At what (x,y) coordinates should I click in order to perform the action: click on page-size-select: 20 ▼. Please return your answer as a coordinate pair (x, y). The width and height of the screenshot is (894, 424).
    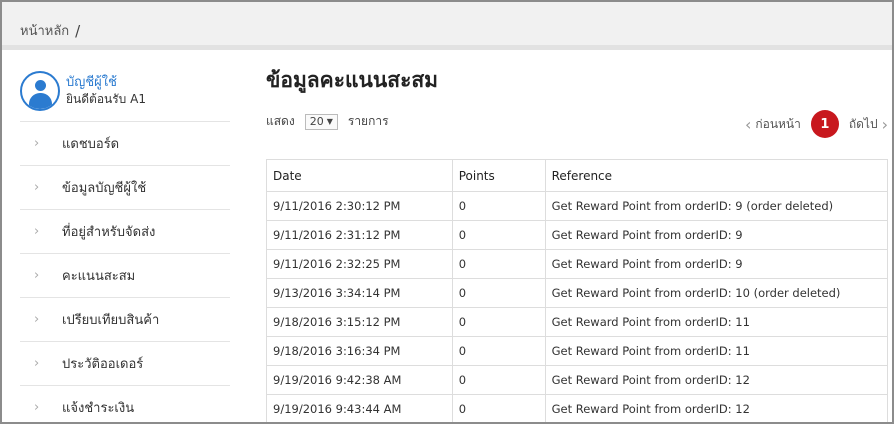
    Looking at the image, I should click on (321, 121).